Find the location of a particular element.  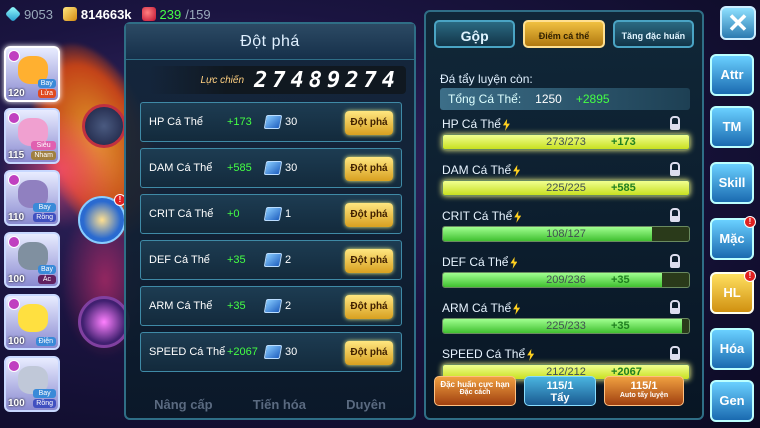

stat-row-crit: CRIT Cá Thể 108/127 is located at coordinates (566, 225).